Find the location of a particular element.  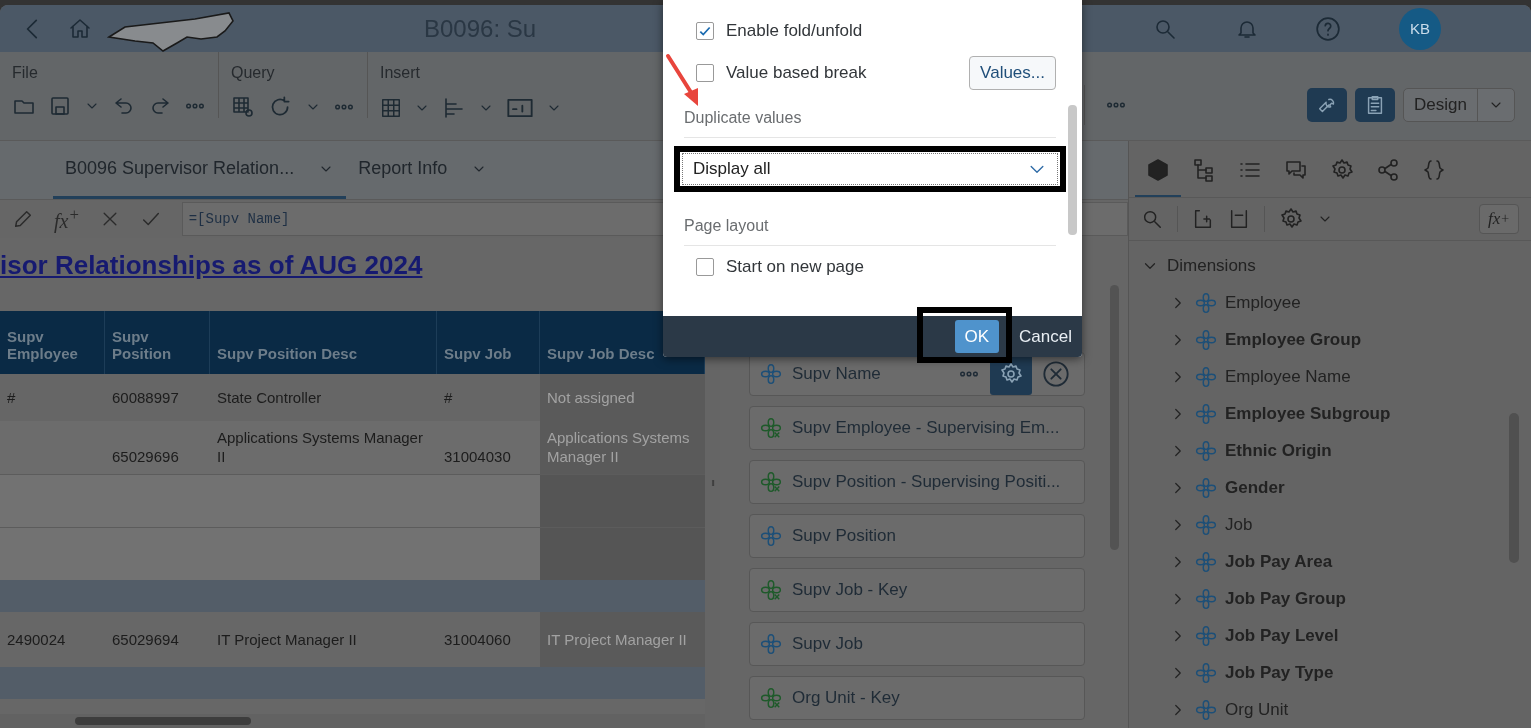

tree-node: Employee Group is located at coordinates (1293, 339).